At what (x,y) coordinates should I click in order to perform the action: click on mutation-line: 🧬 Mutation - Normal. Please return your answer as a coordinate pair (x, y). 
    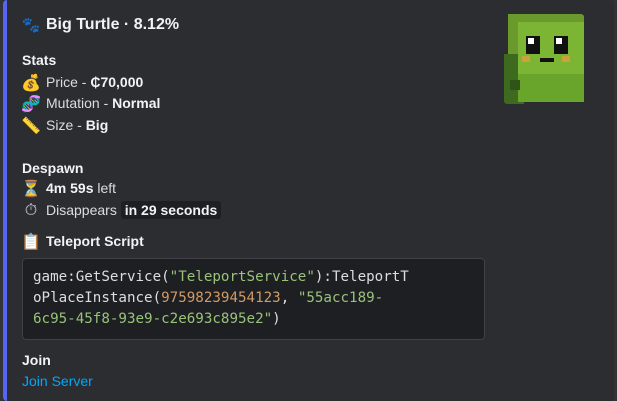
    Looking at the image, I should click on (90, 103).